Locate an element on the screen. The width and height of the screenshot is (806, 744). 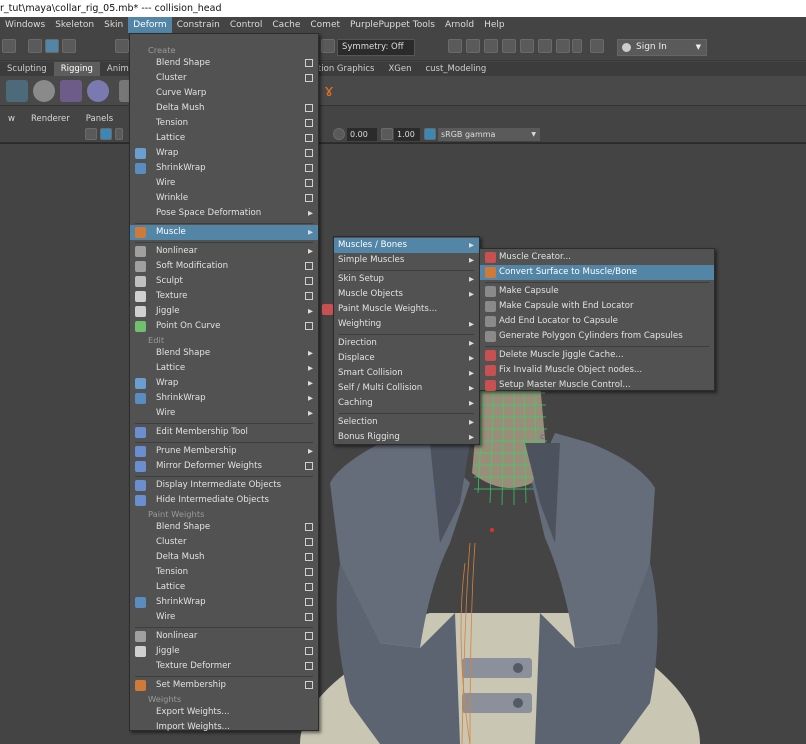
menu-item-displace: Displace ▶ is located at coordinates (406, 358).